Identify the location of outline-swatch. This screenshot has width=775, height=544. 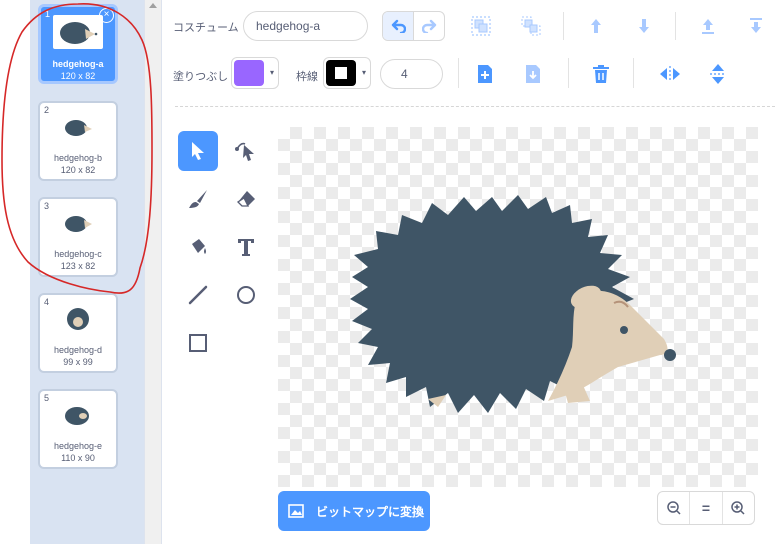
(341, 73).